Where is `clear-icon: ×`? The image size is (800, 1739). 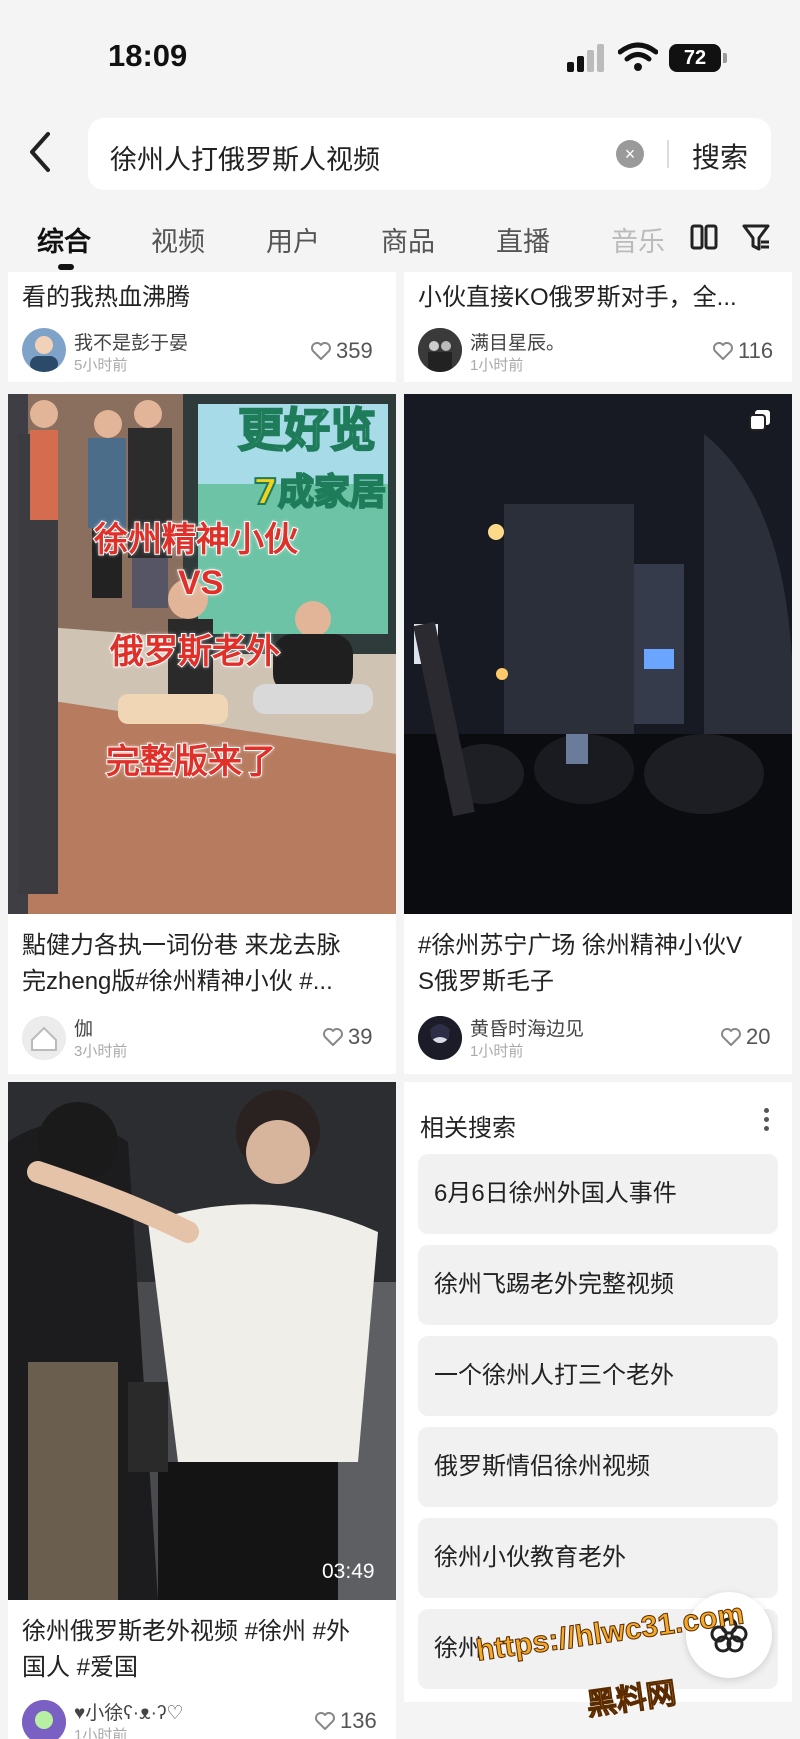
clear-icon: × is located at coordinates (630, 154).